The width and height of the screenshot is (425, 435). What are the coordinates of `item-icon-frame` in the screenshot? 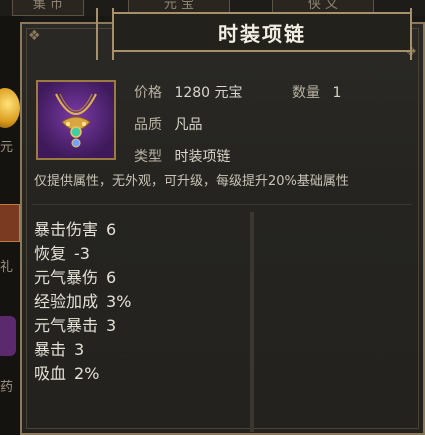 It's located at (76, 120).